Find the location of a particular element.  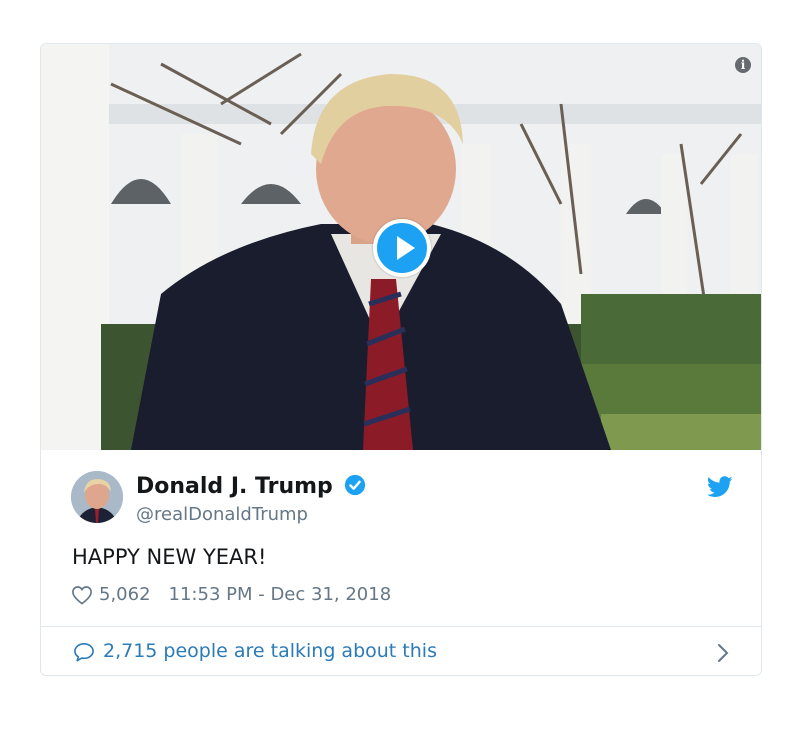

info-icon: i is located at coordinates (743, 65).